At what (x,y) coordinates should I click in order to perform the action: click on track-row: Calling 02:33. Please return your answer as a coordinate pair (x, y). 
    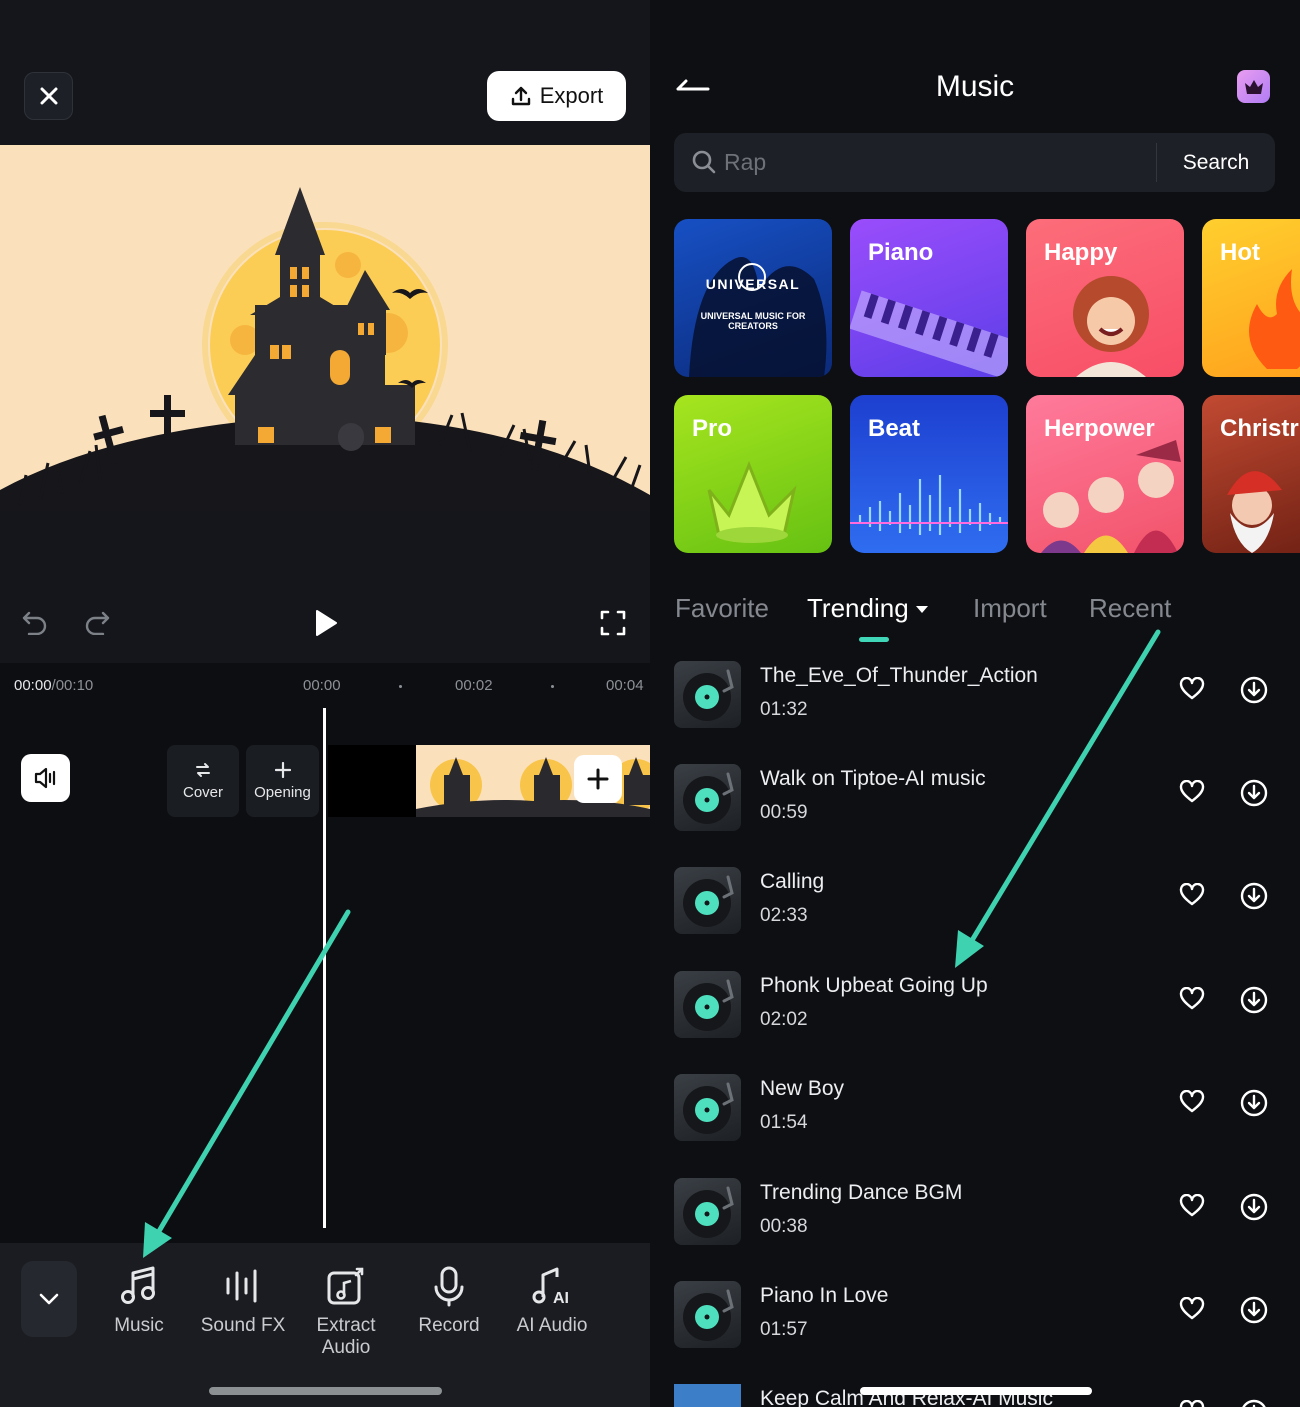
    Looking at the image, I should click on (979, 902).